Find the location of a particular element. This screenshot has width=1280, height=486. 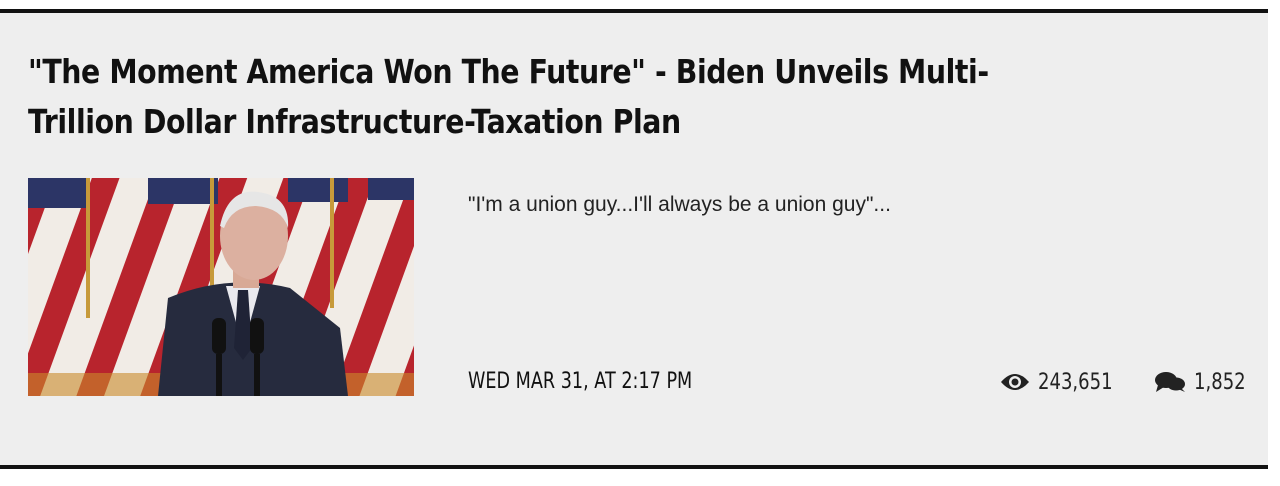

comments-number: 1,852 is located at coordinates (1220, 382).